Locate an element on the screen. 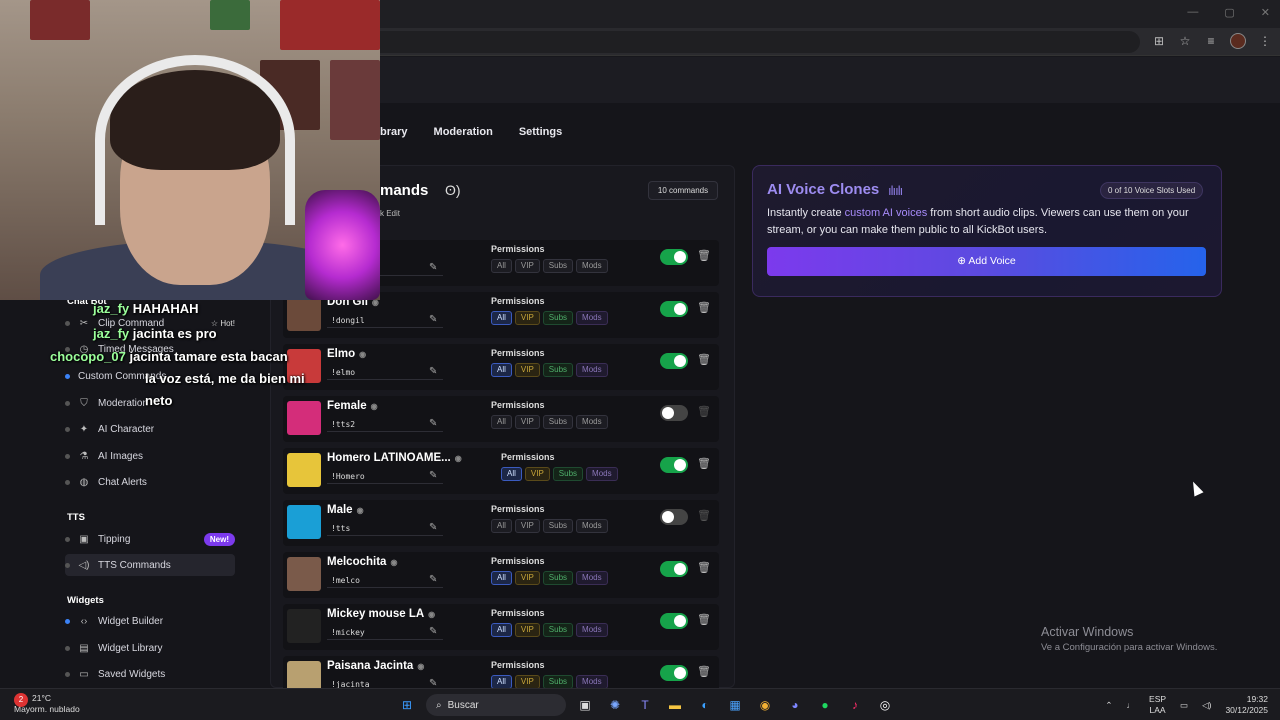  command-trigger-field: !Homero is located at coordinates (385, 477).